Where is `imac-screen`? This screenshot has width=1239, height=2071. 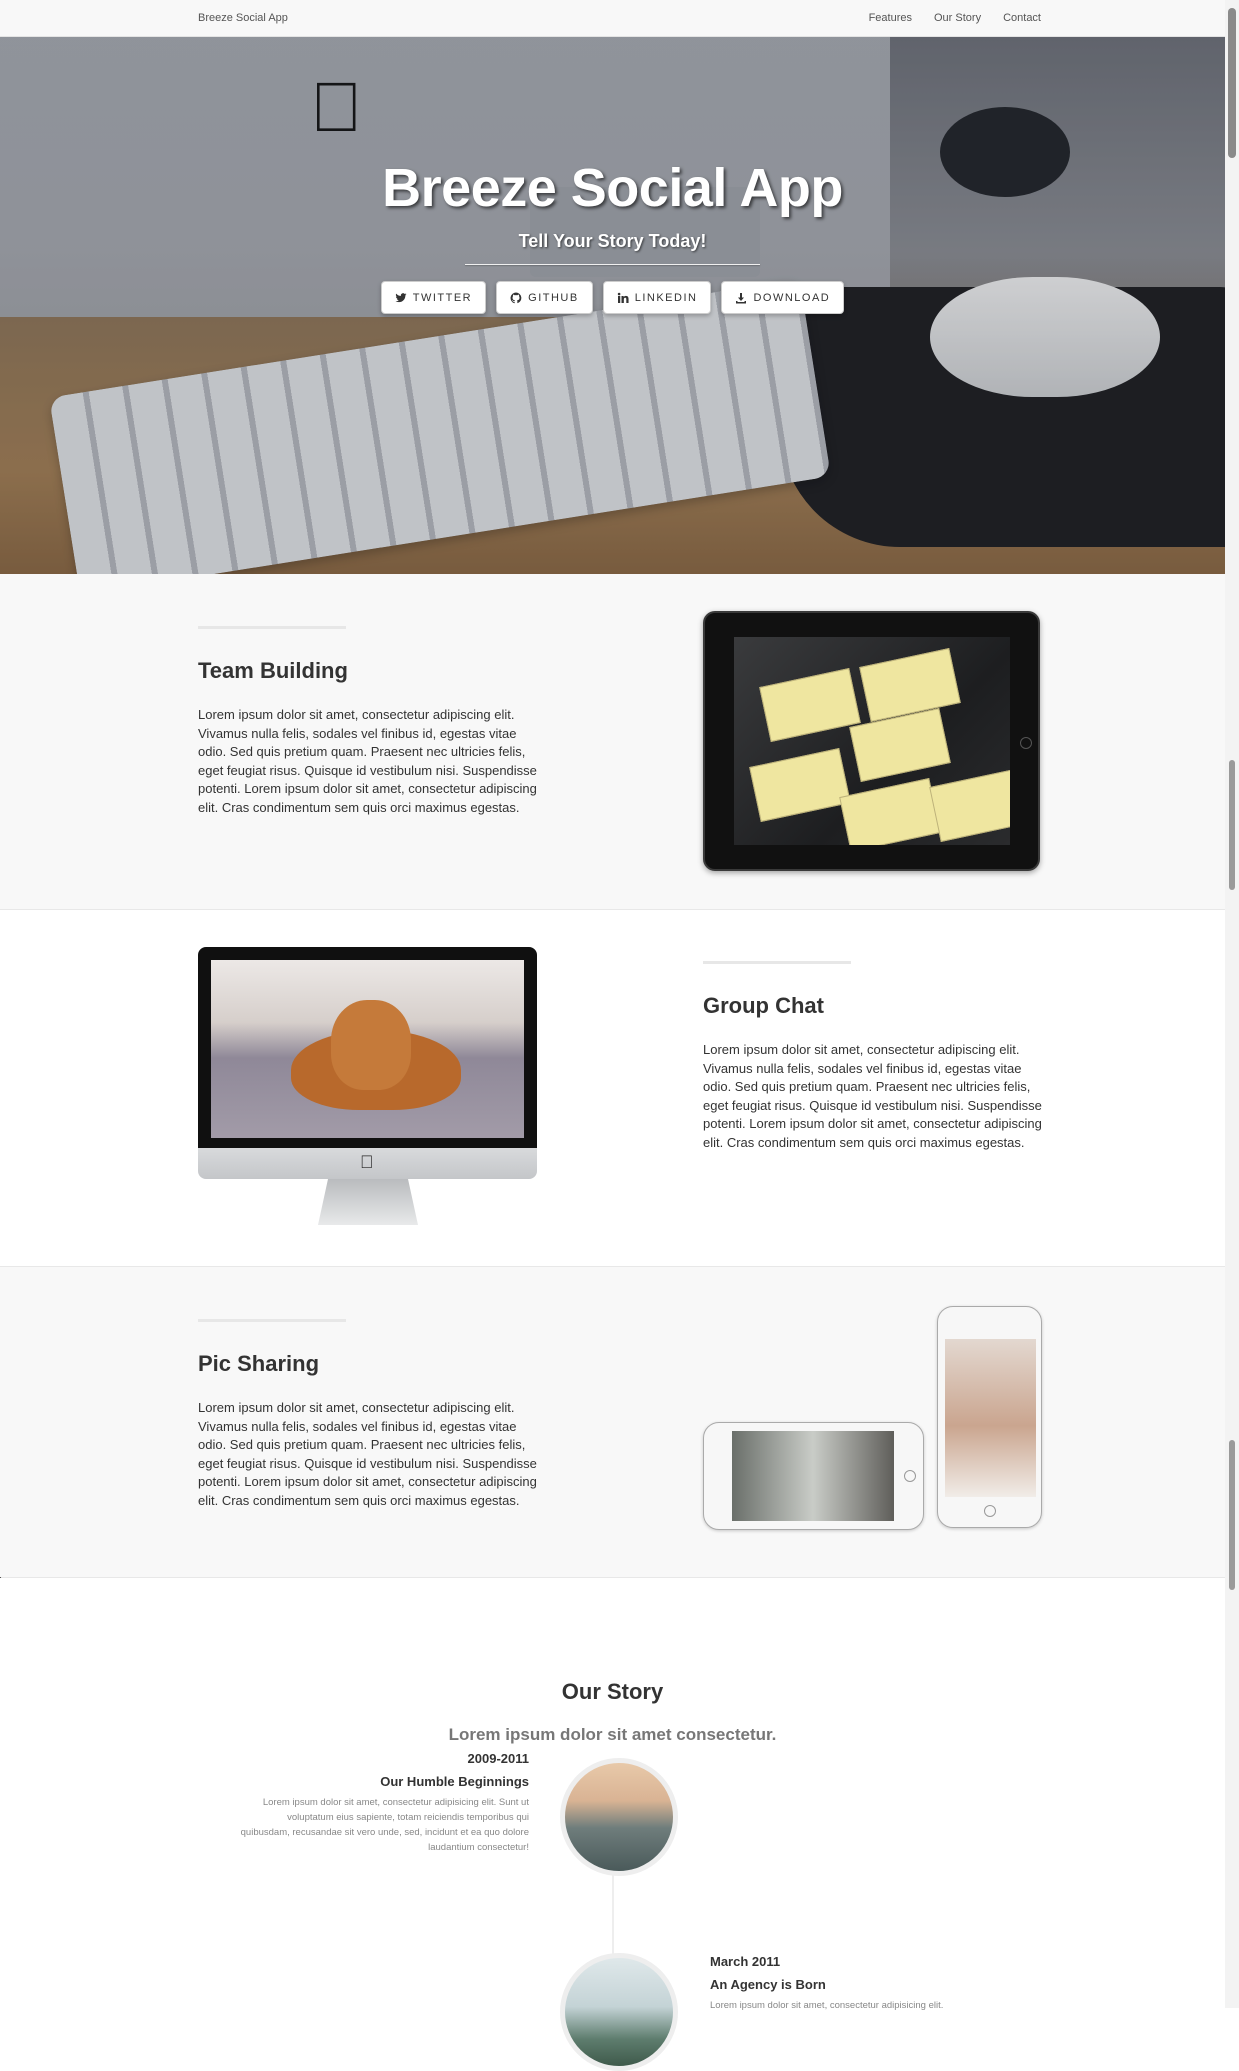 imac-screen is located at coordinates (367, 1049).